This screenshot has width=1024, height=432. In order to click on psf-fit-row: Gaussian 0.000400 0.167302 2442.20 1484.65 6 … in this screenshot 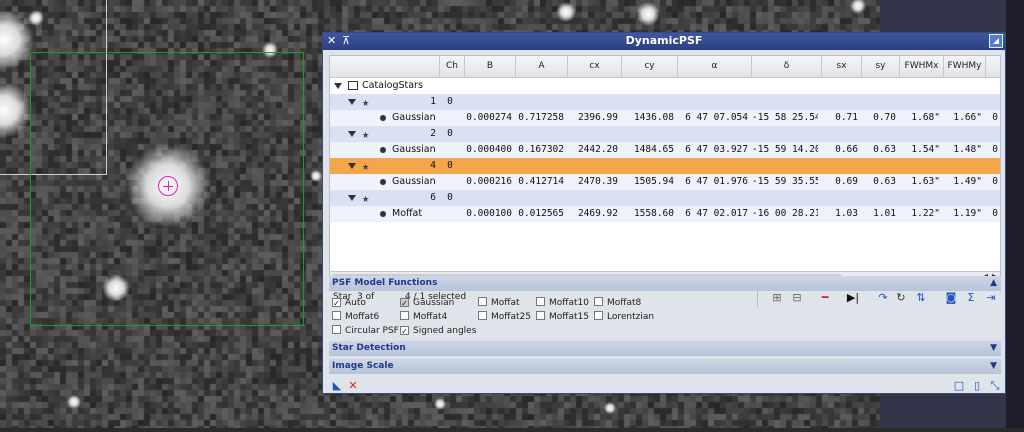, I will do `click(665, 150)`.